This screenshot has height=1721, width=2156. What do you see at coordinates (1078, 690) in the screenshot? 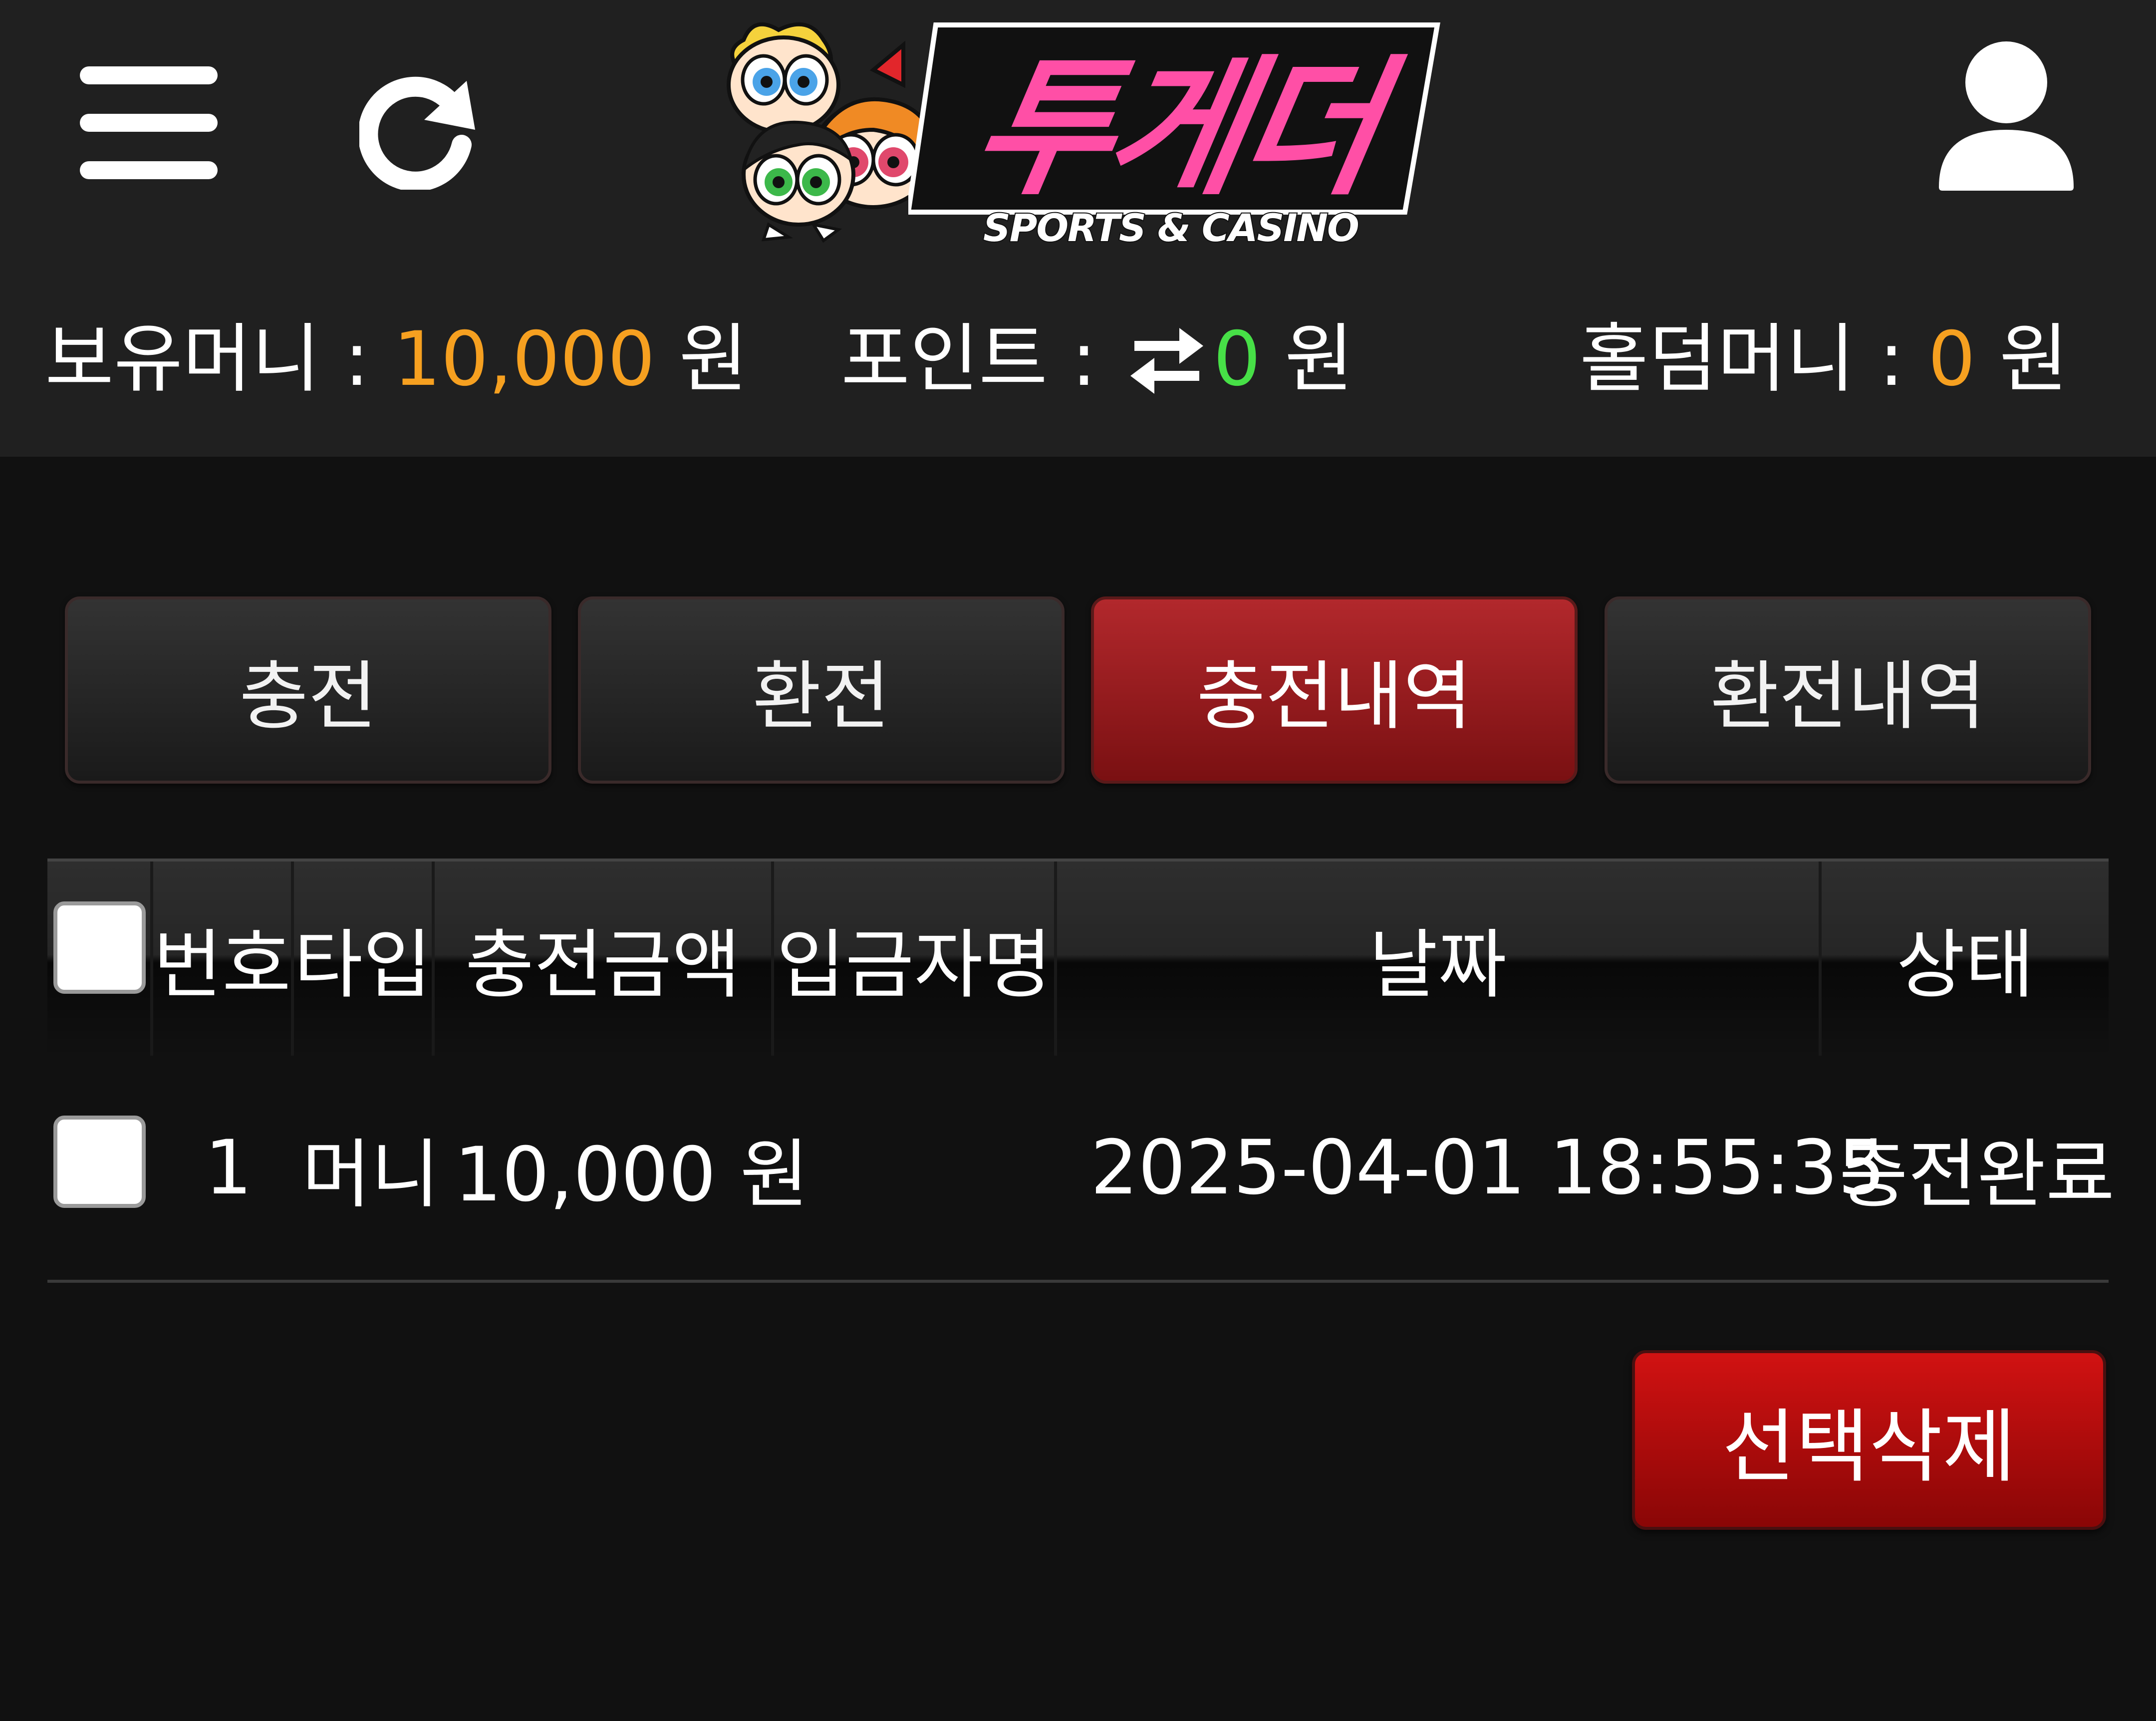
I see `wallet-tabs: 충전 환전 충전내역 환전내역` at bounding box center [1078, 690].